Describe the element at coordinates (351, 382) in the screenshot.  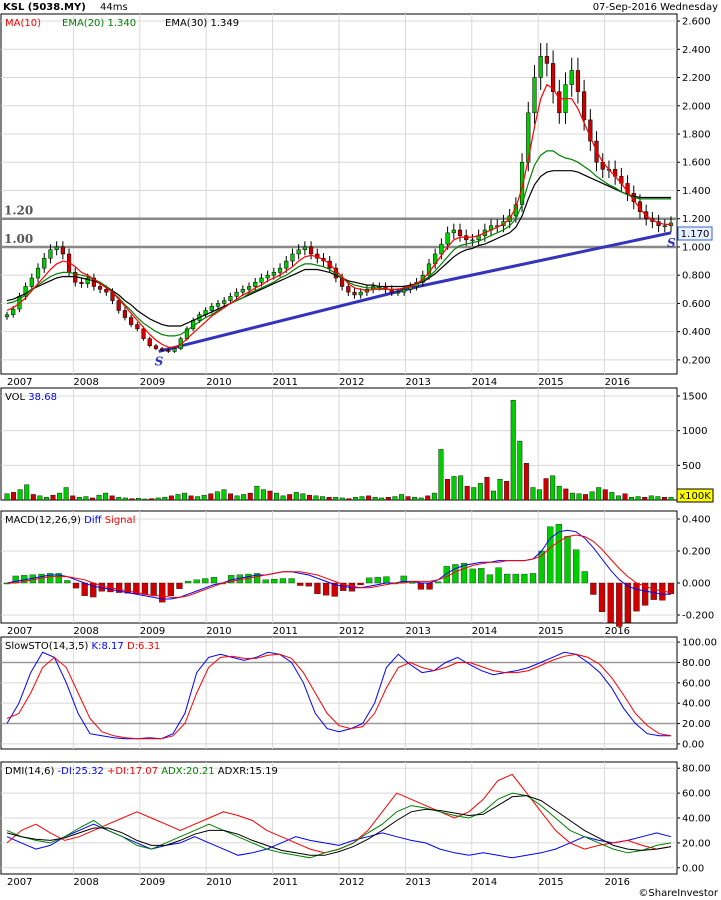
I see `year-tick-label: 2012` at that location.